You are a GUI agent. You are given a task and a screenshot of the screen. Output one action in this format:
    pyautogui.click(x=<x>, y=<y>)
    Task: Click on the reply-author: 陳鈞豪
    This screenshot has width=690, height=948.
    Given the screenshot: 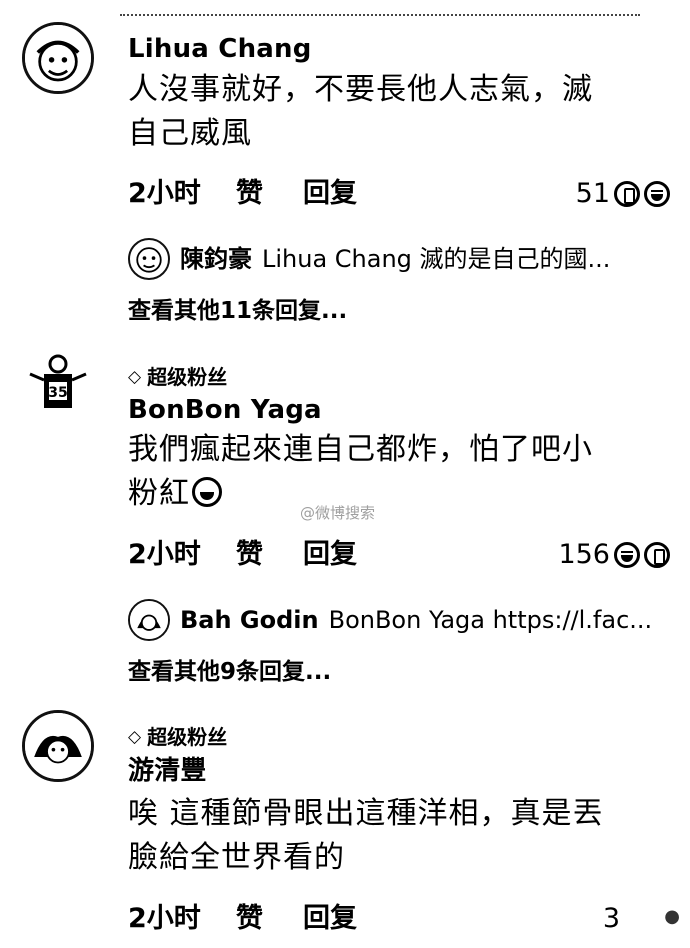 What is the action you would take?
    pyautogui.click(x=216, y=259)
    